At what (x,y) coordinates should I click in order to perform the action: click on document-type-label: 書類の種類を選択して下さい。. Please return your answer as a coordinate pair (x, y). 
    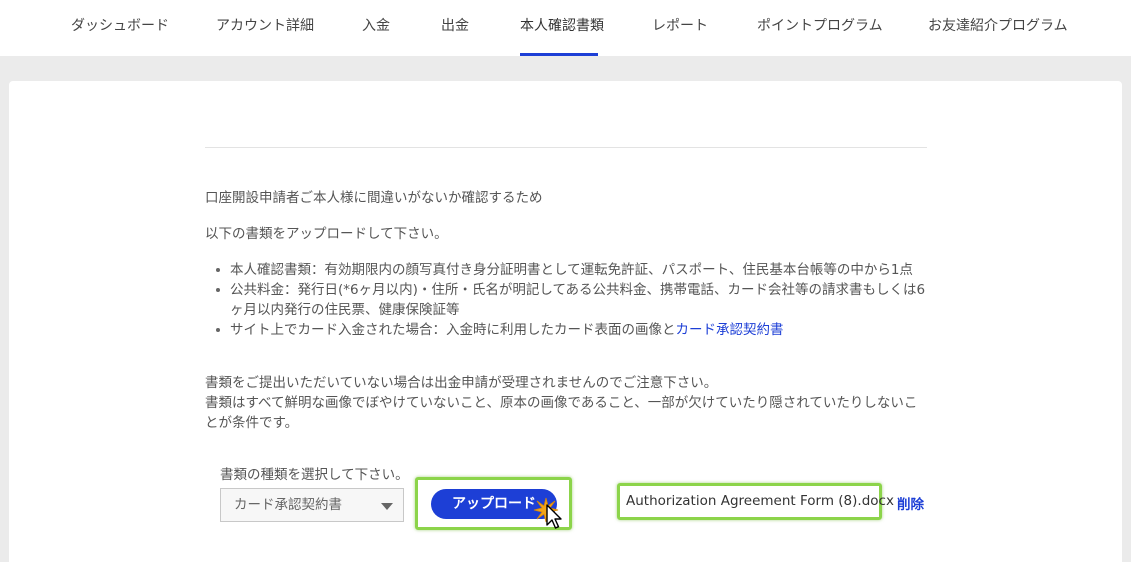
    Looking at the image, I should click on (314, 475).